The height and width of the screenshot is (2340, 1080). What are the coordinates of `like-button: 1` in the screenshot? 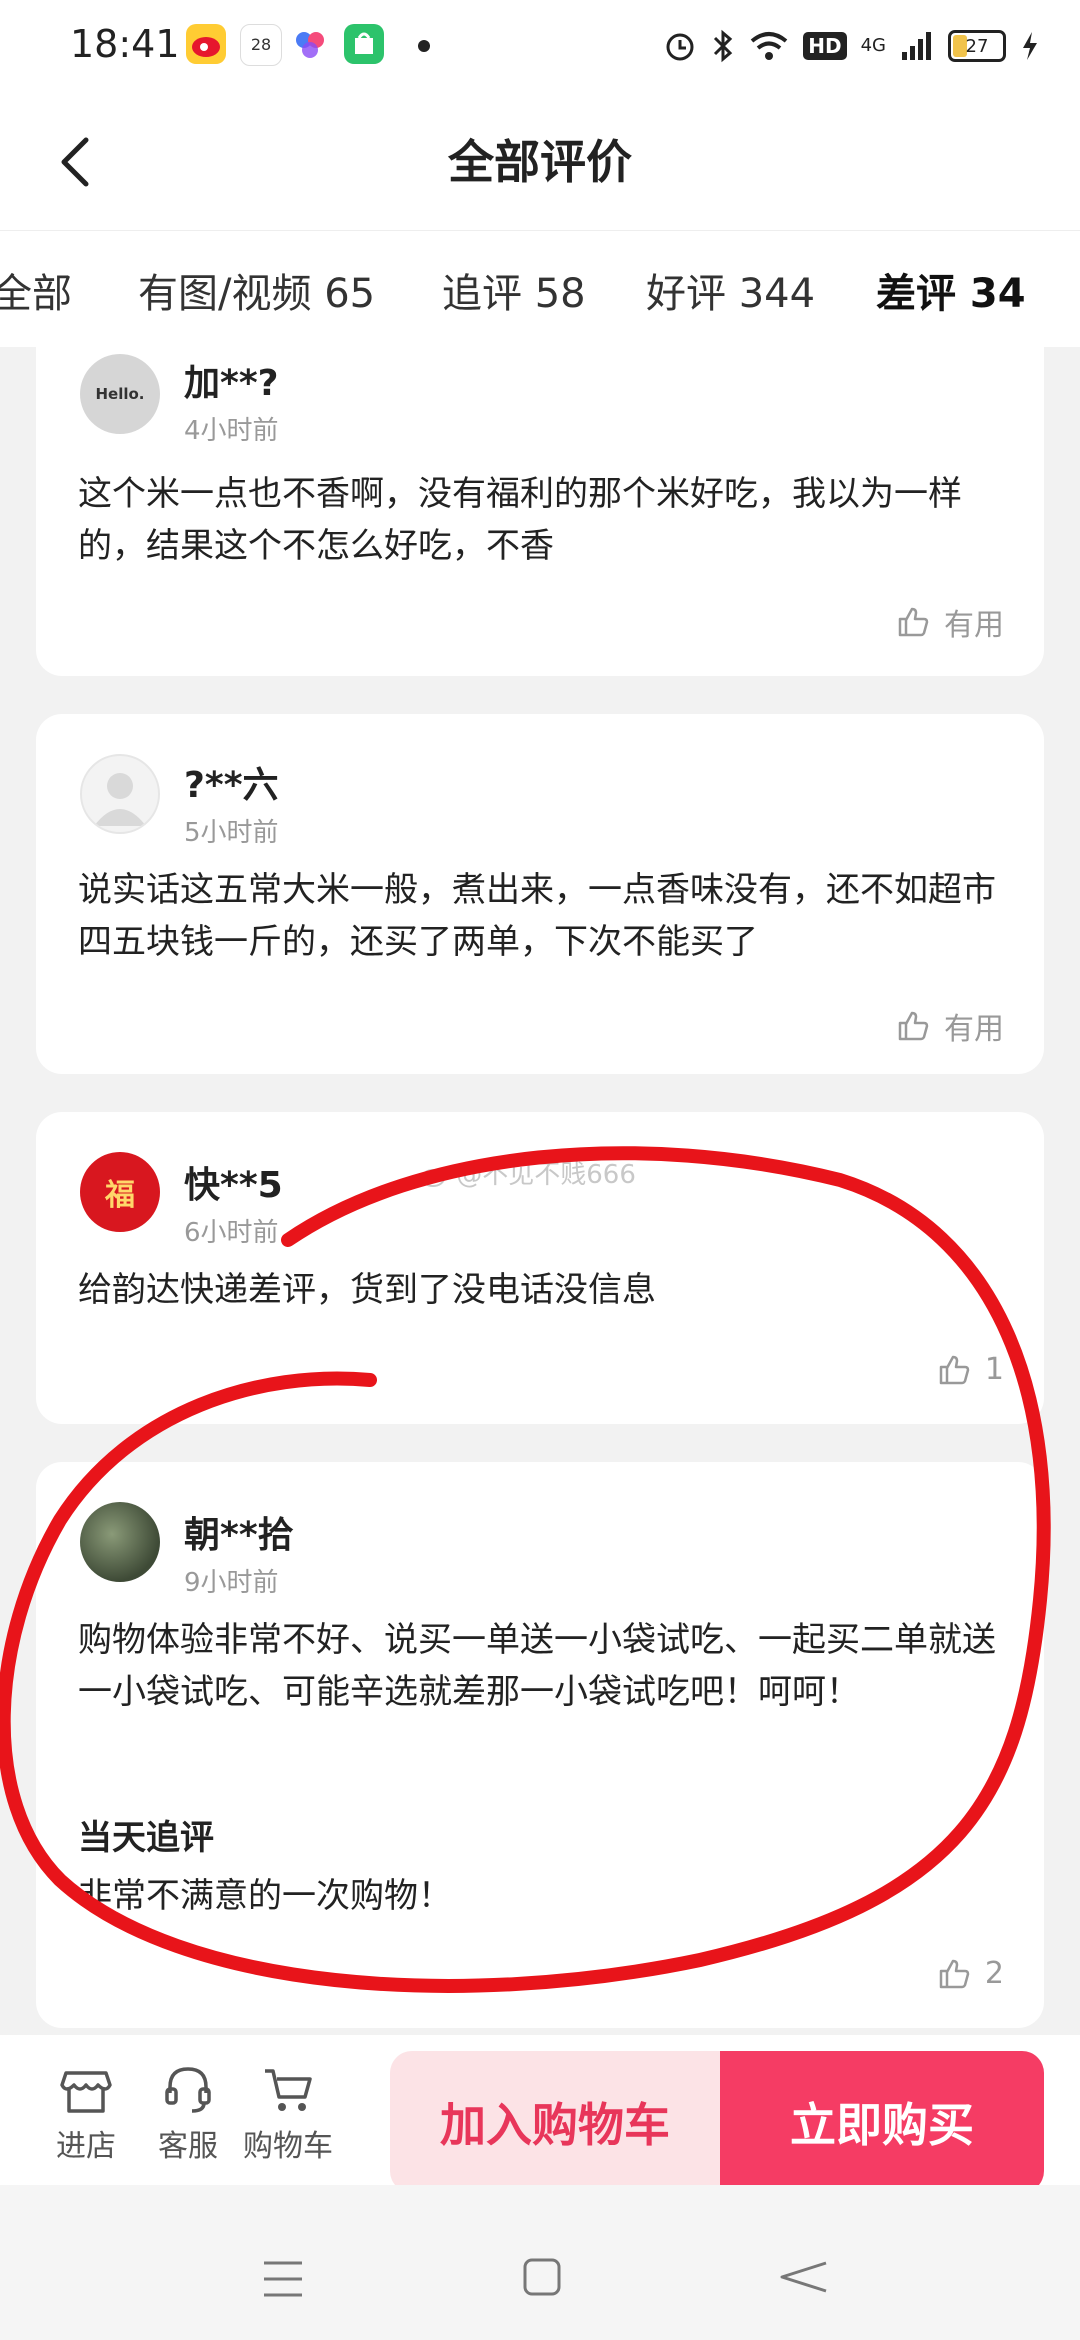 It's located at (970, 1369).